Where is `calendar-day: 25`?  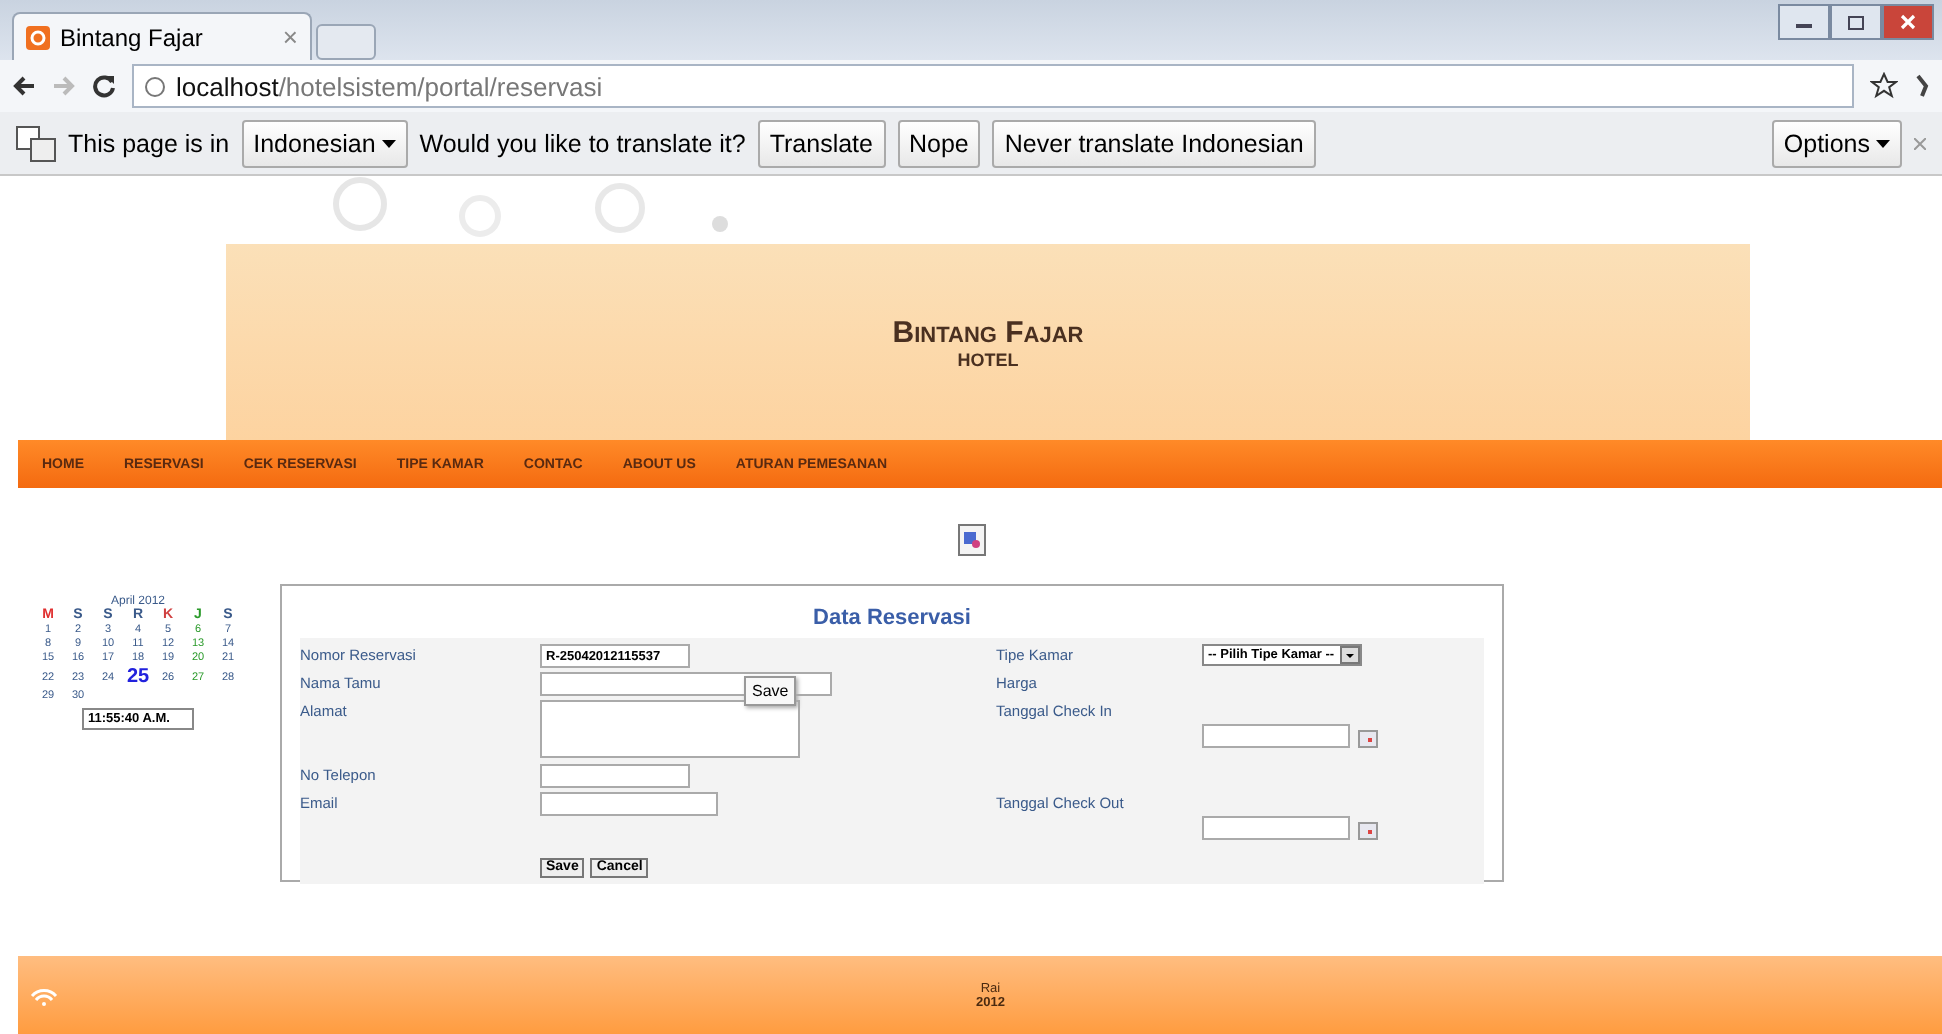 calendar-day: 25 is located at coordinates (138, 677).